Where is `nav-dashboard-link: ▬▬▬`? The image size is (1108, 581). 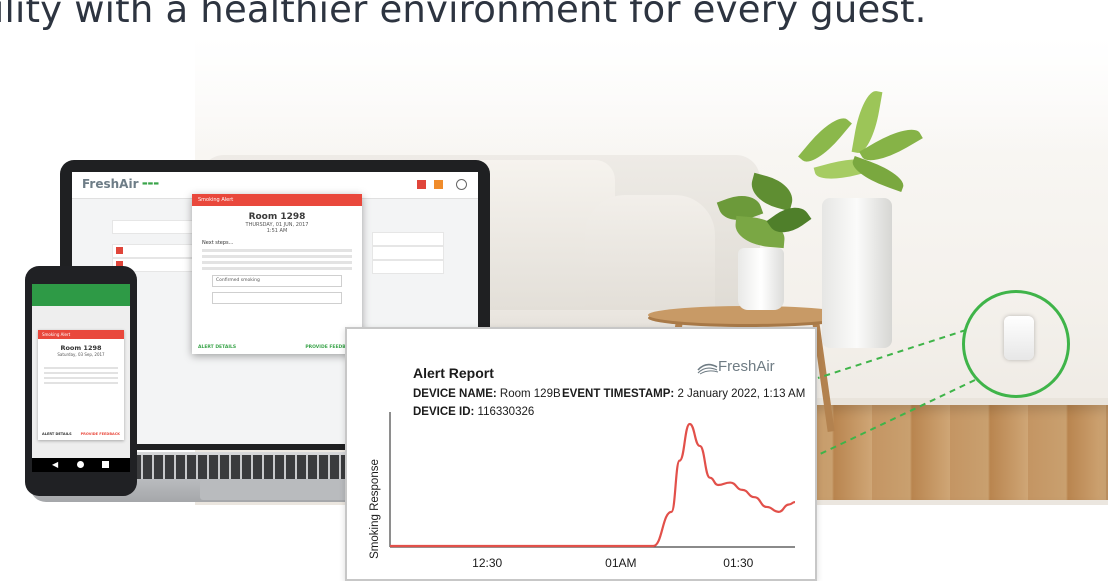 nav-dashboard-link: ▬▬▬ is located at coordinates (150, 183).